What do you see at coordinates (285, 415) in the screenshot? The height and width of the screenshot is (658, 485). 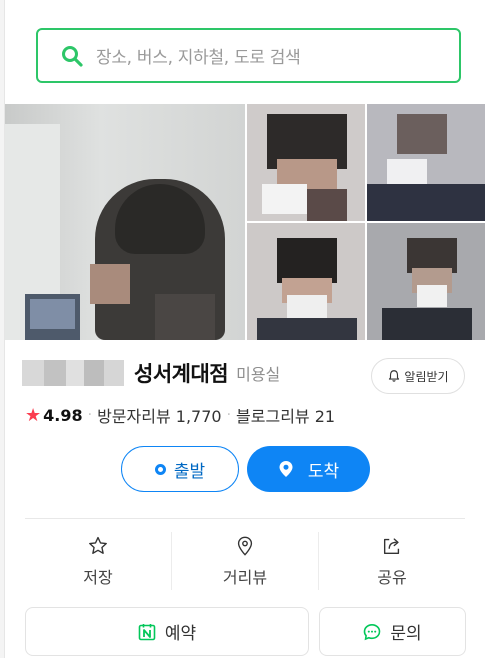 I see `blog-reviews-link: 블로그리뷰 21` at bounding box center [285, 415].